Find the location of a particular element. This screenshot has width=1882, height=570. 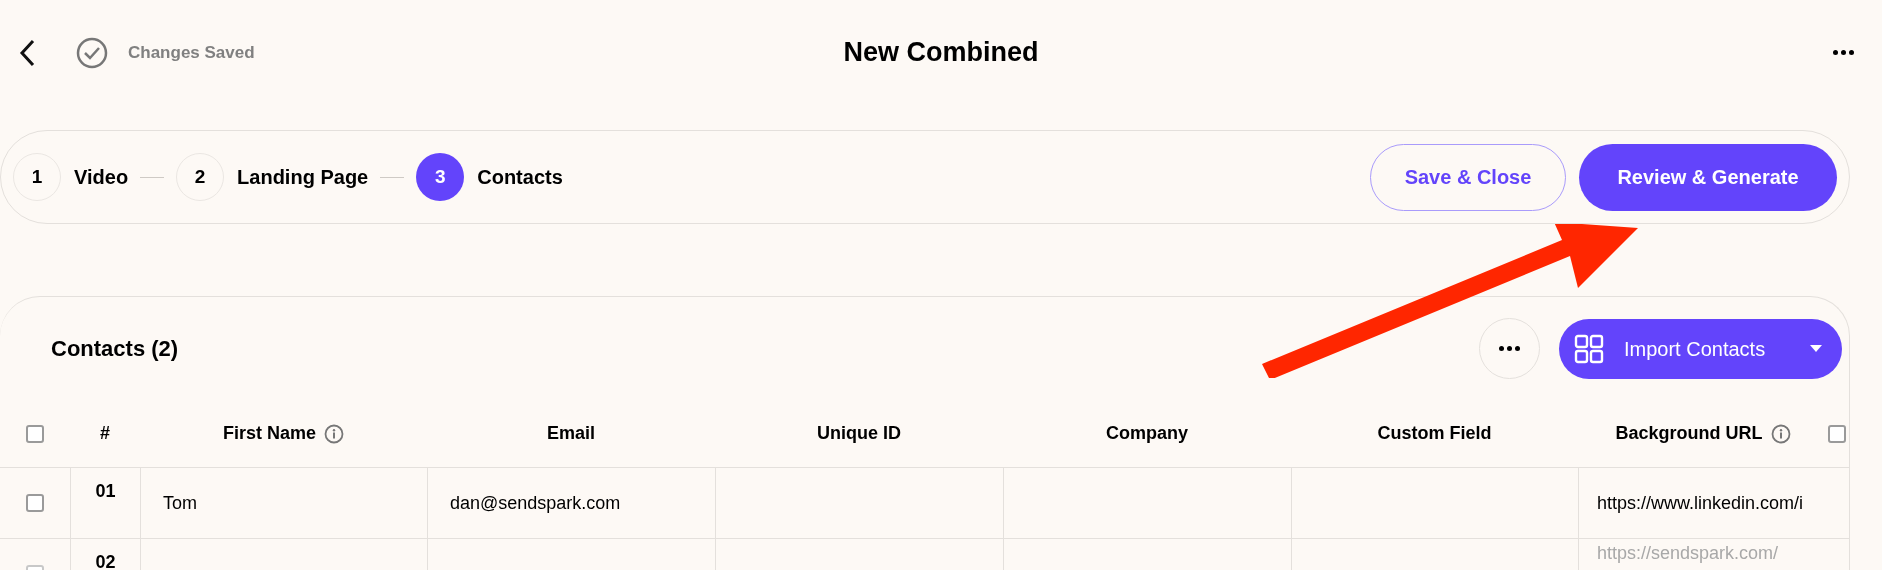

back-icon is located at coordinates (27, 52).